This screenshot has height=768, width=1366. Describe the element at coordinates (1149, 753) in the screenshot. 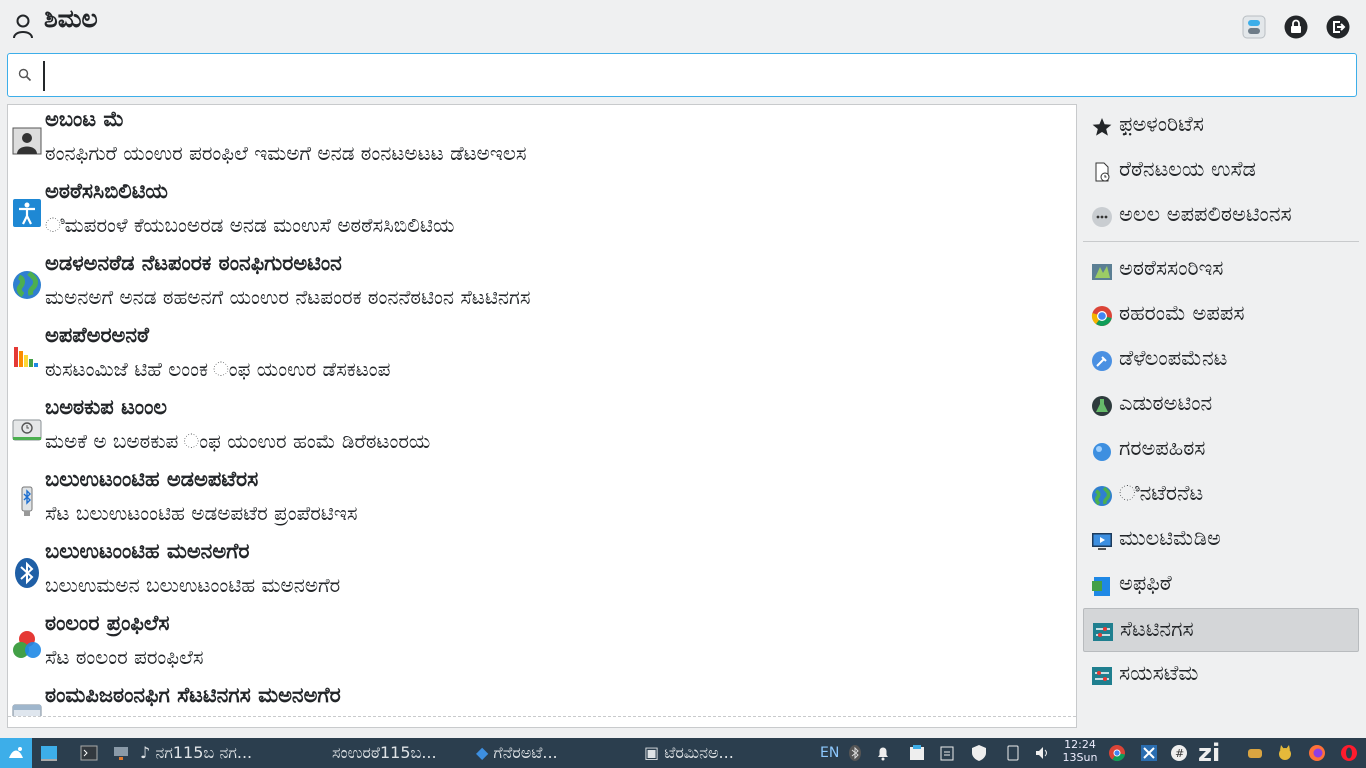

I see `x-tool-icon` at that location.